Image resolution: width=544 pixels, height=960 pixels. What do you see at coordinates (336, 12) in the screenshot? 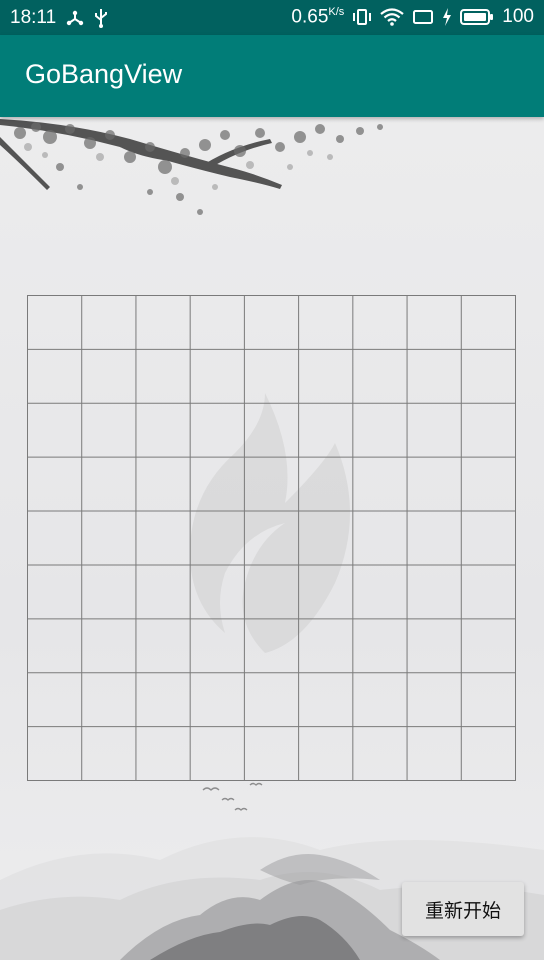
I see `net-speed-unit: K/s` at bounding box center [336, 12].